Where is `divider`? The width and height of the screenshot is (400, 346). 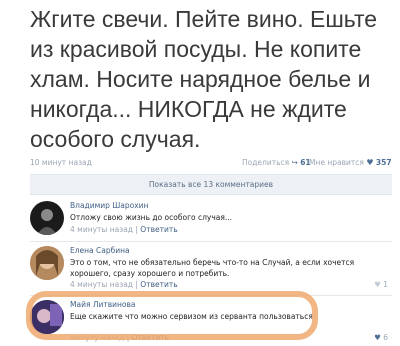
divider is located at coordinates (211, 241).